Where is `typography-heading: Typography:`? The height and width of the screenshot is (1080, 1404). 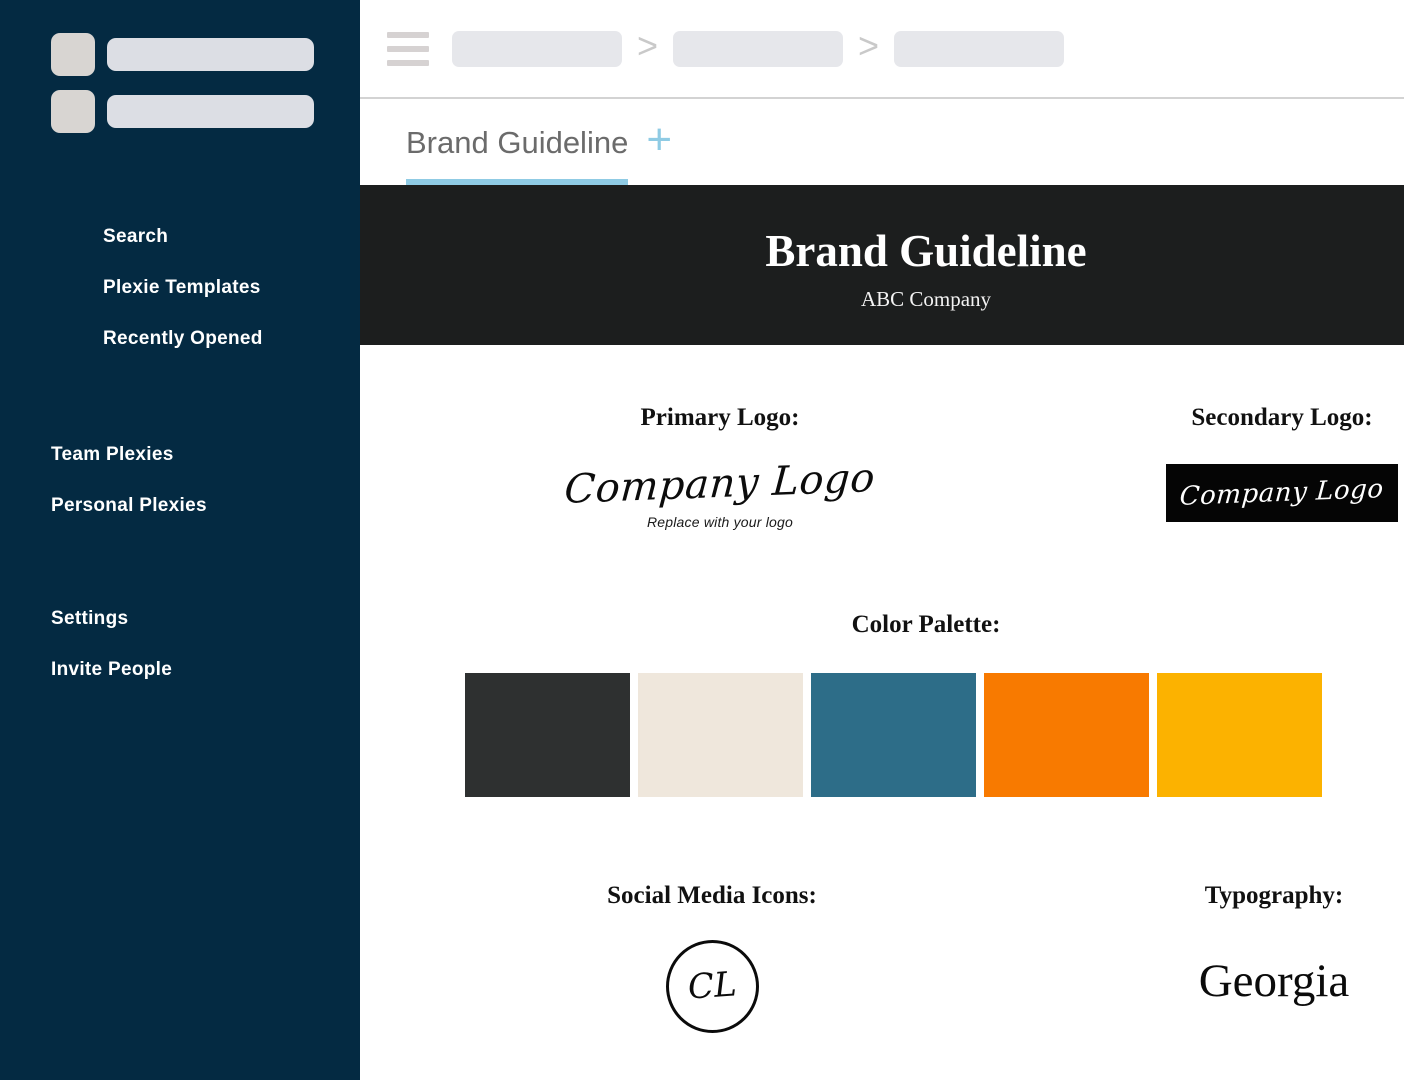
typography-heading: Typography: is located at coordinates (1274, 895).